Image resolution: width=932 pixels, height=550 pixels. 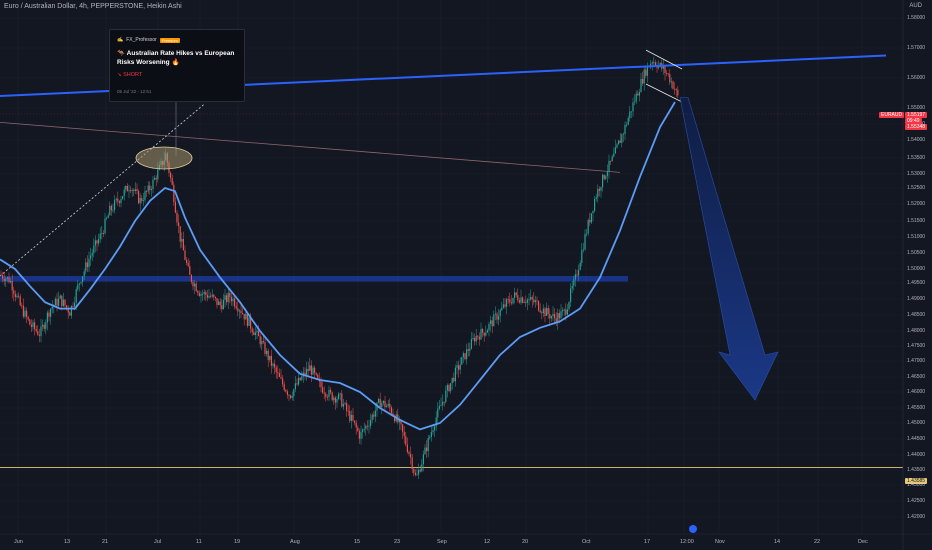 What do you see at coordinates (120, 40) in the screenshot?
I see `author-avatar-icon: ✍` at bounding box center [120, 40].